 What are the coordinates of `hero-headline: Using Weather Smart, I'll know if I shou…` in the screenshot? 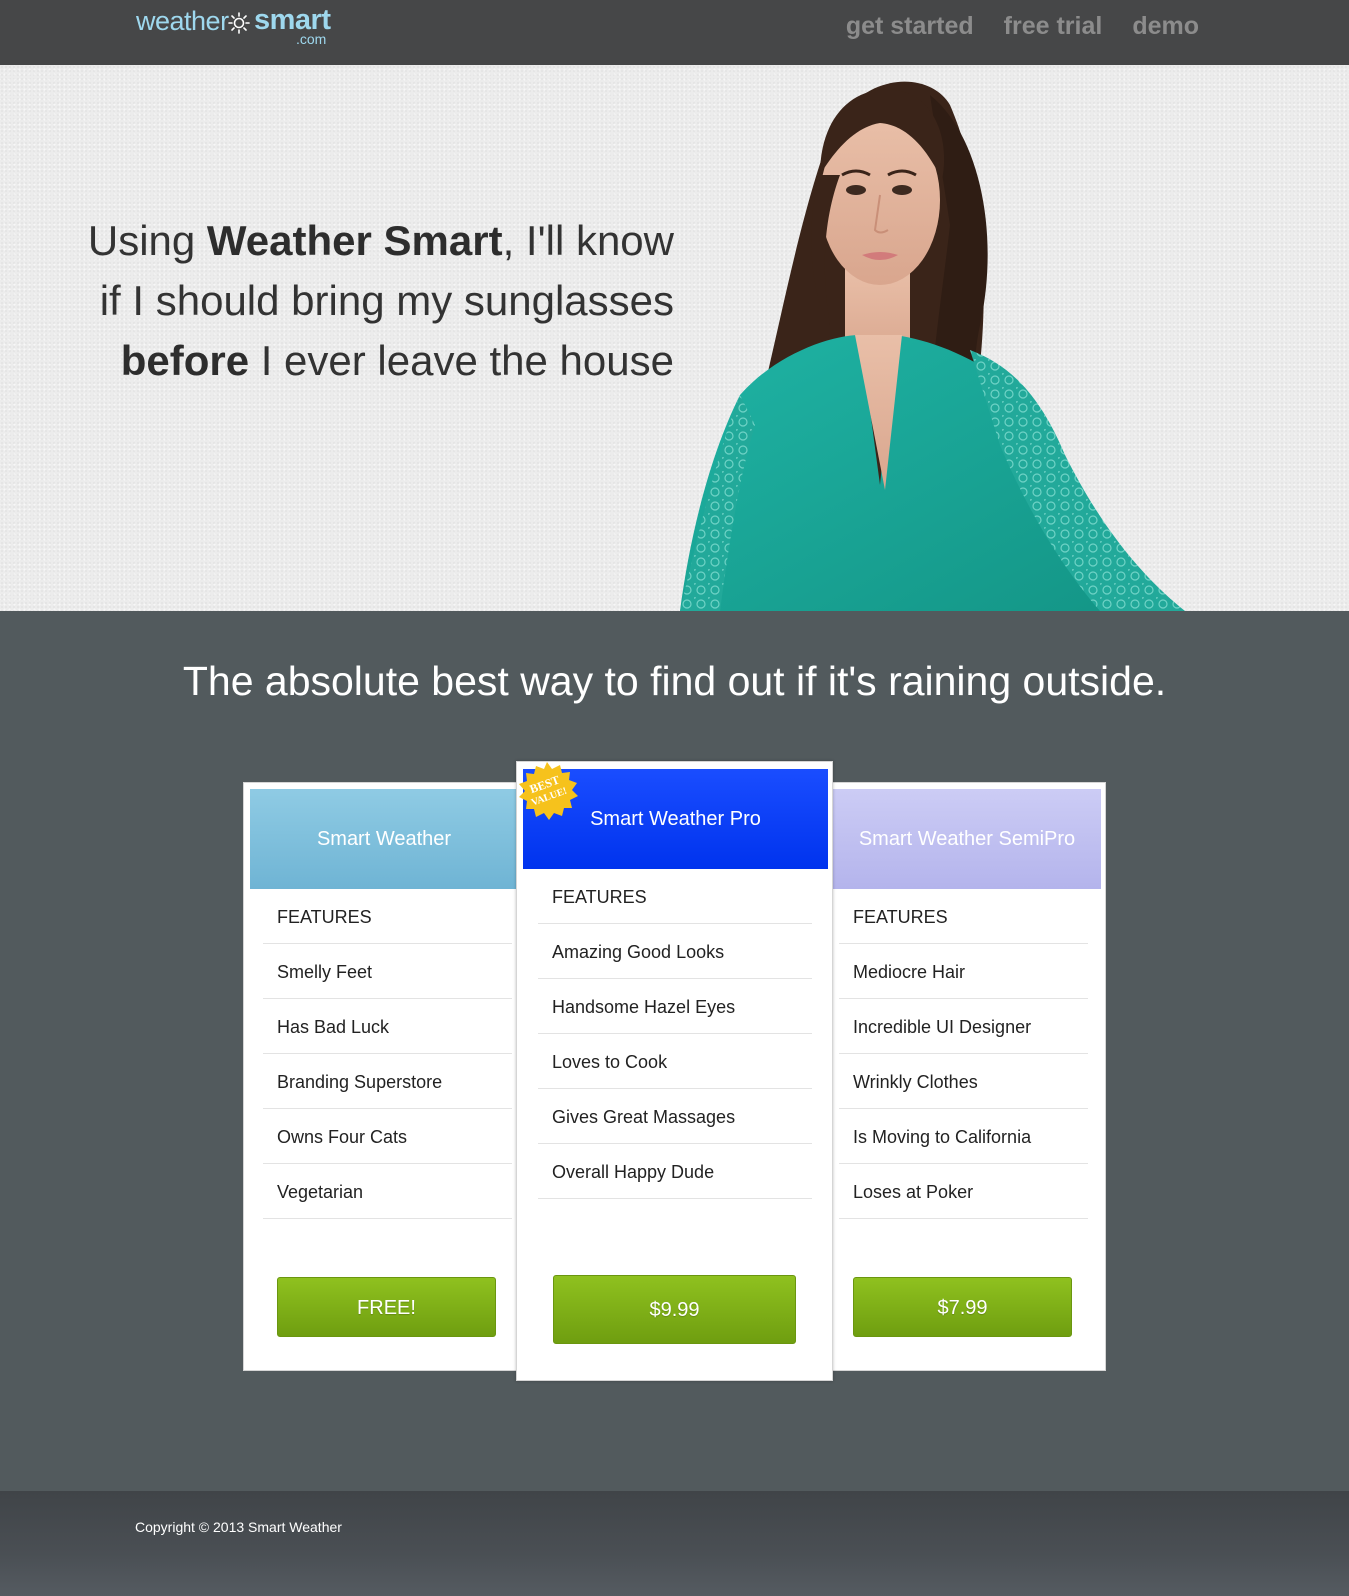 It's located at (364, 301).